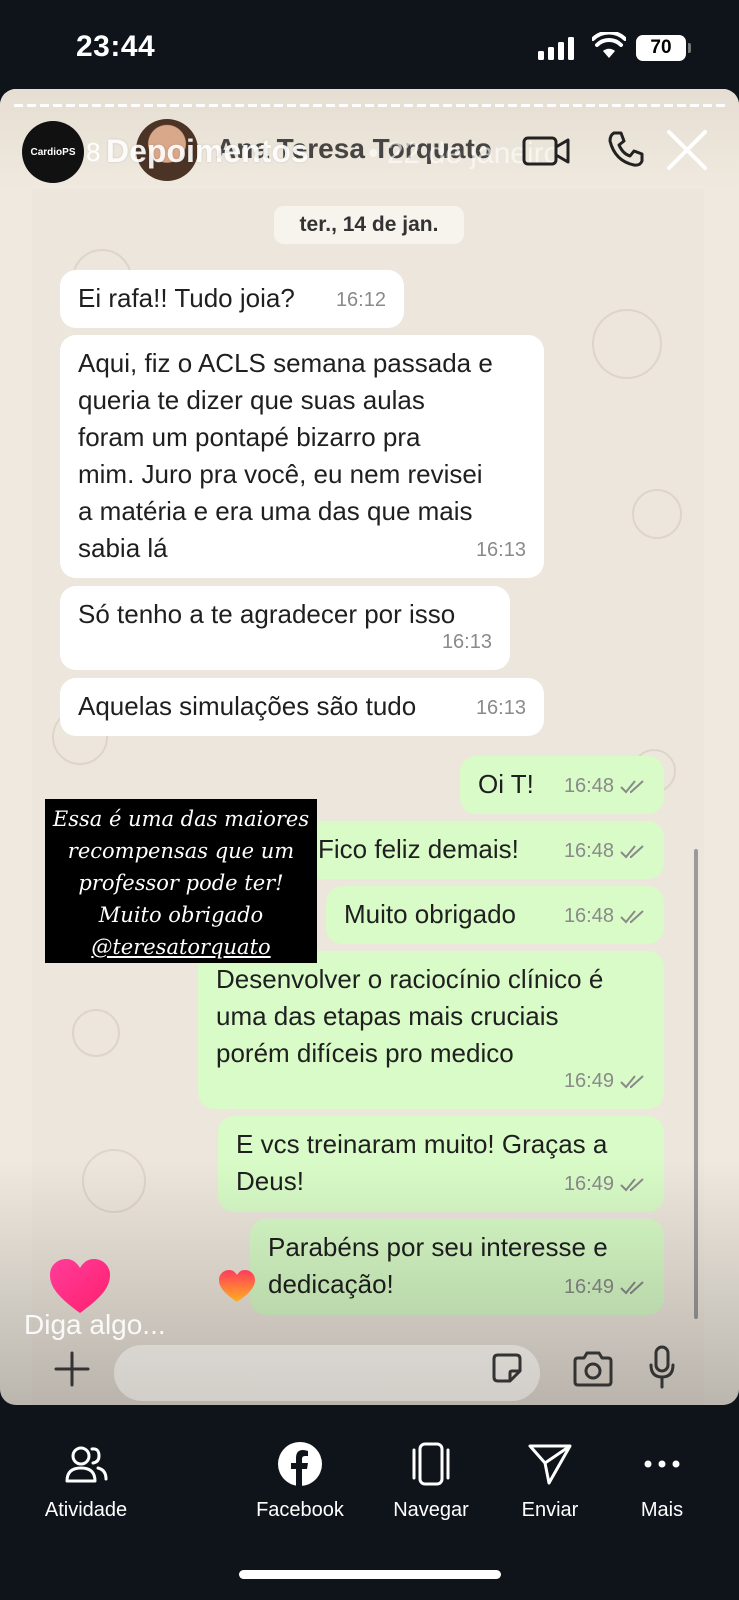 The width and height of the screenshot is (739, 1600). What do you see at coordinates (360, 300) in the screenshot?
I see `message-time: 16:12` at bounding box center [360, 300].